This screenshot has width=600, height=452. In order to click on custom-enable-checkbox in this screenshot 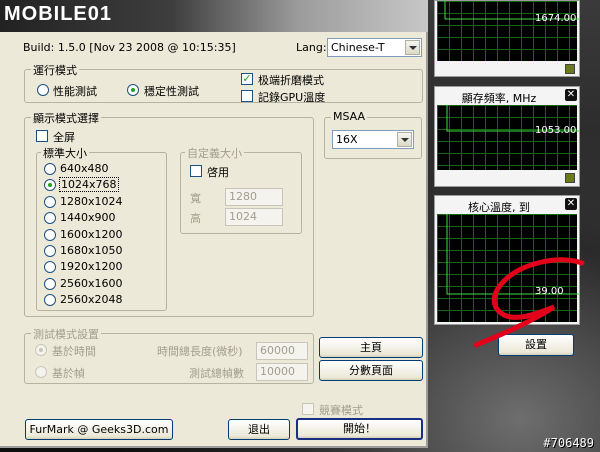, I will do `click(196, 171)`.